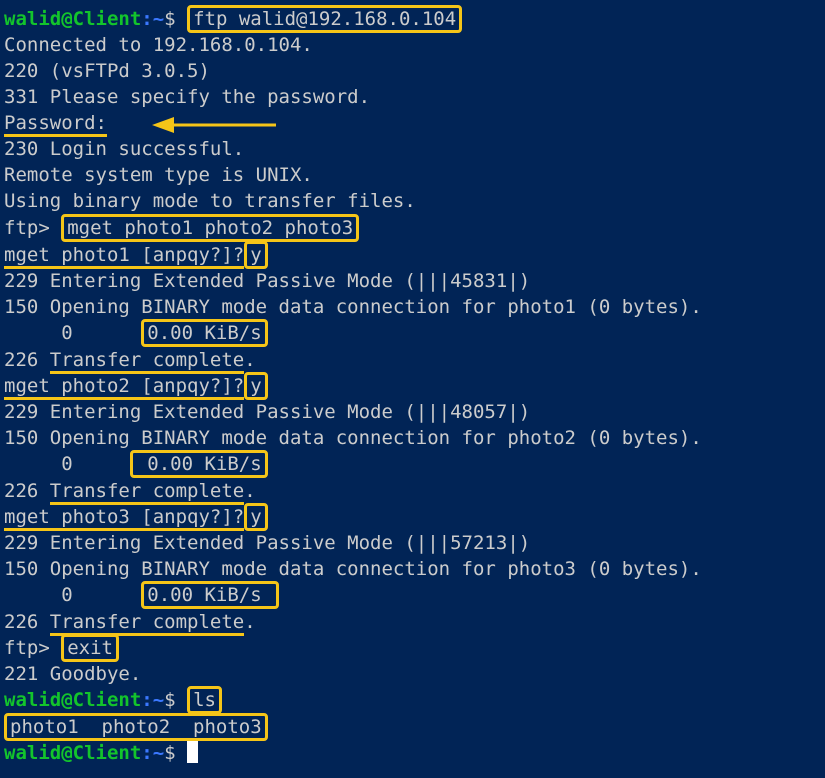 This screenshot has width=825, height=778. I want to click on arrow-left-icon, so click(214, 125).